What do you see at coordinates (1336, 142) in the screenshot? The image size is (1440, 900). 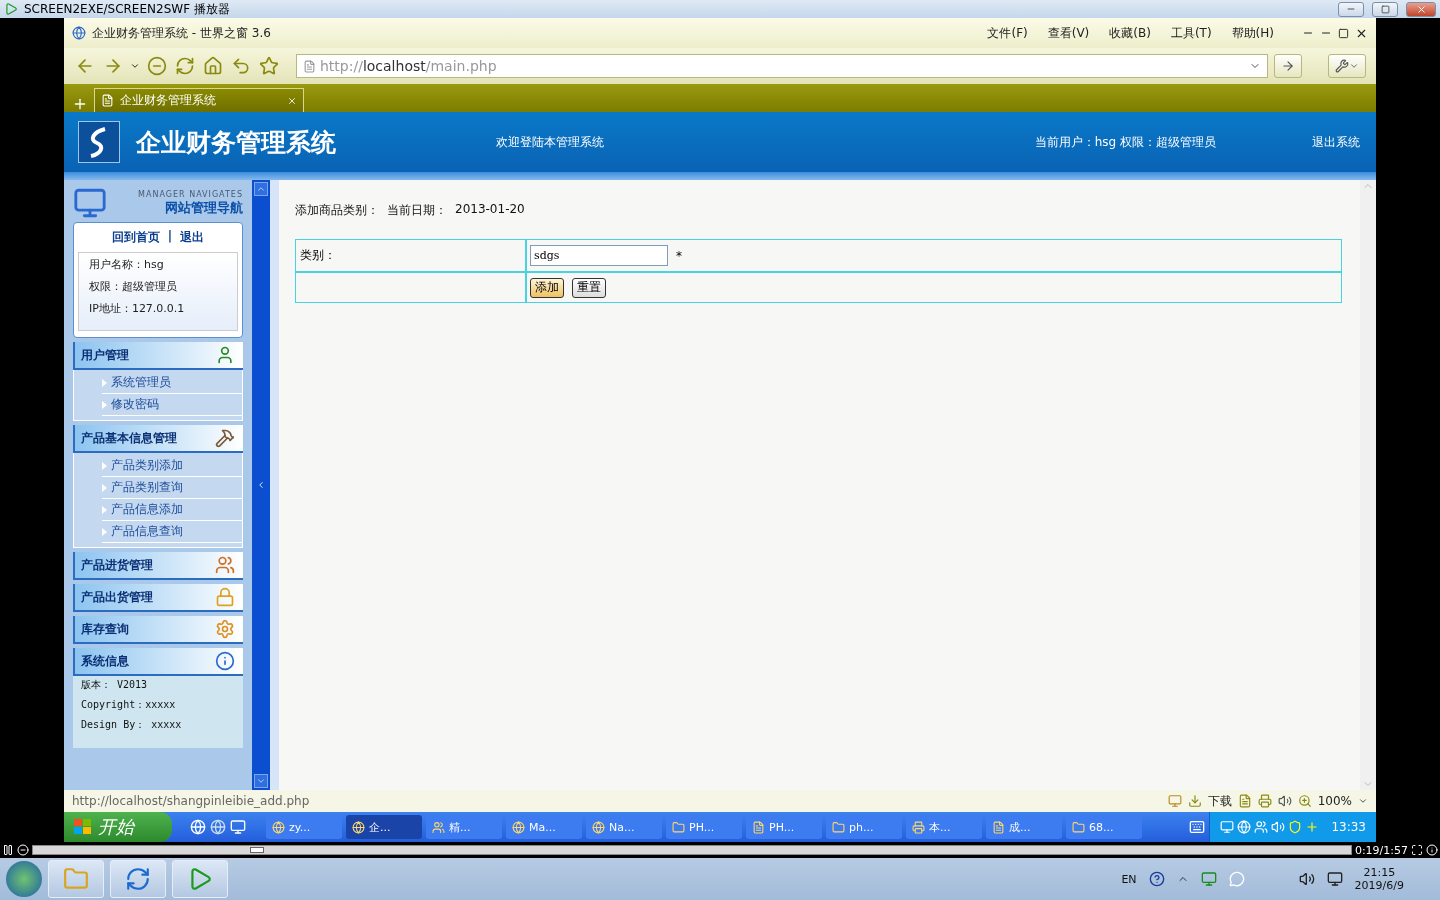 I see `logout-link: 退出系统` at bounding box center [1336, 142].